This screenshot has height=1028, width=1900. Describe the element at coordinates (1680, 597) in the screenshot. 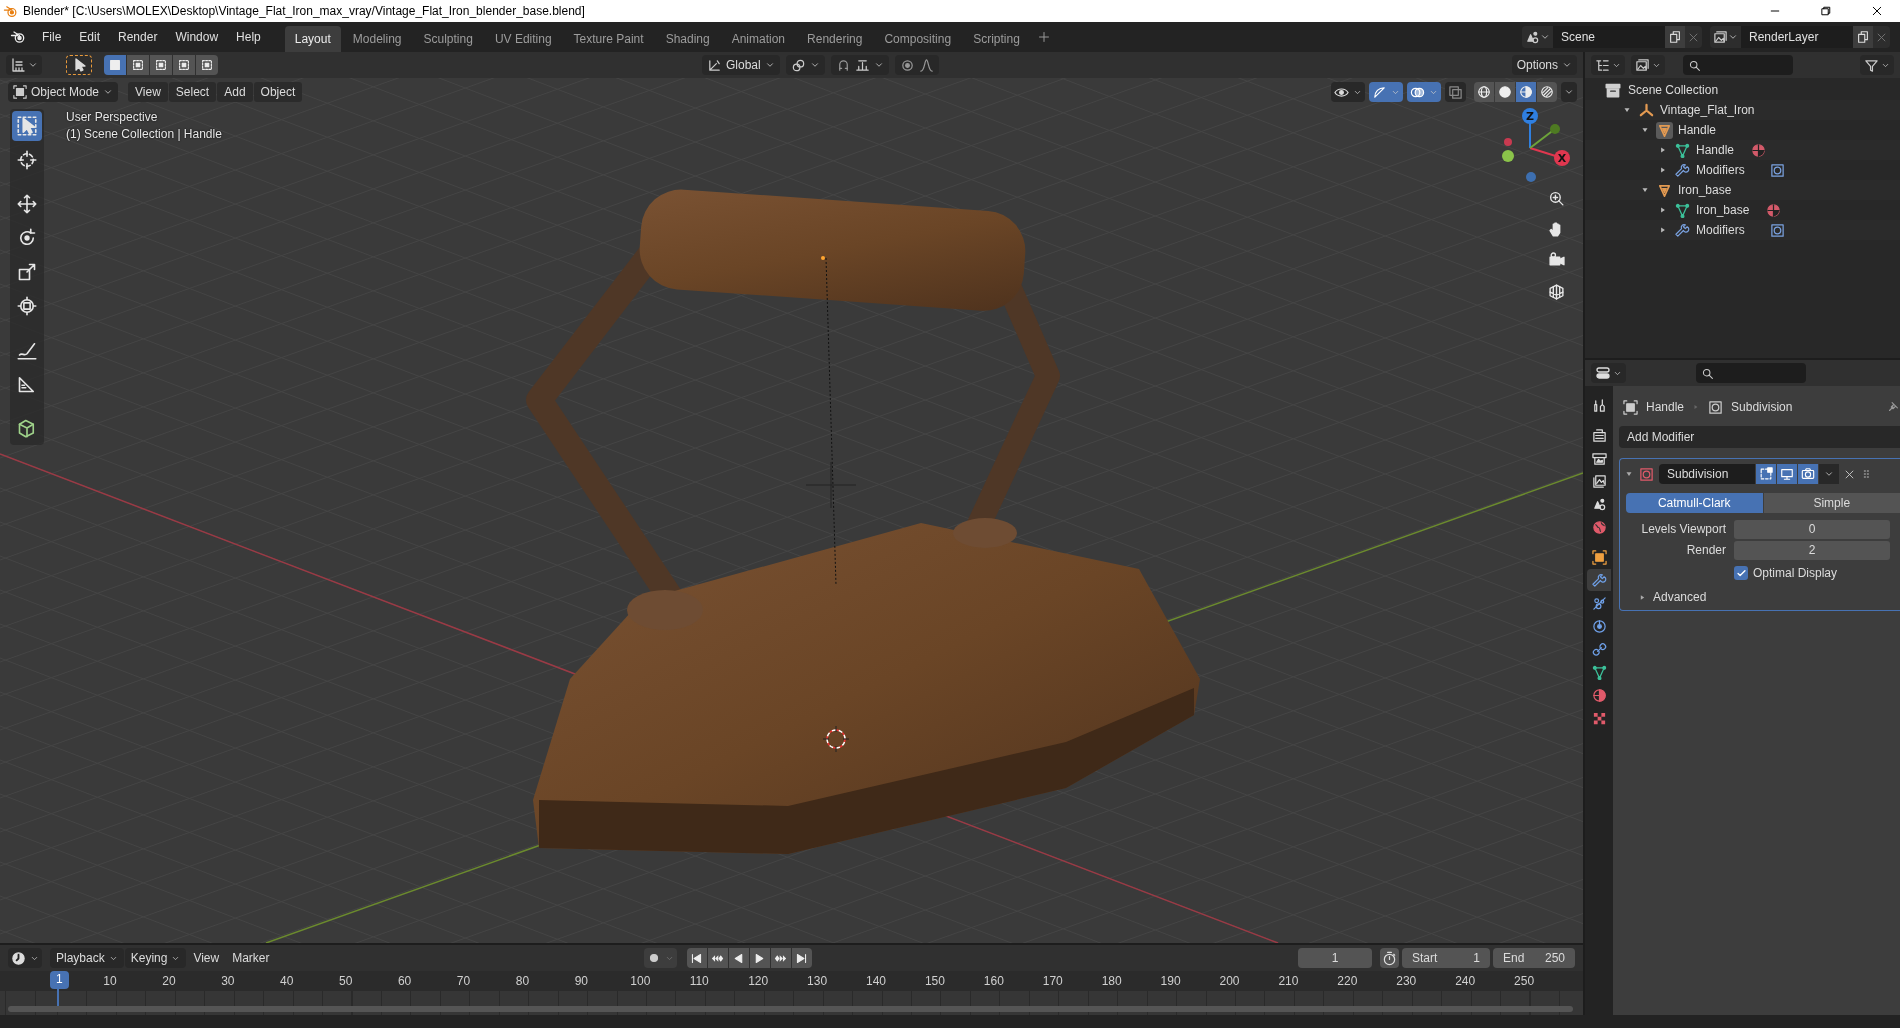

I see `subpanel-header: Advanced` at that location.